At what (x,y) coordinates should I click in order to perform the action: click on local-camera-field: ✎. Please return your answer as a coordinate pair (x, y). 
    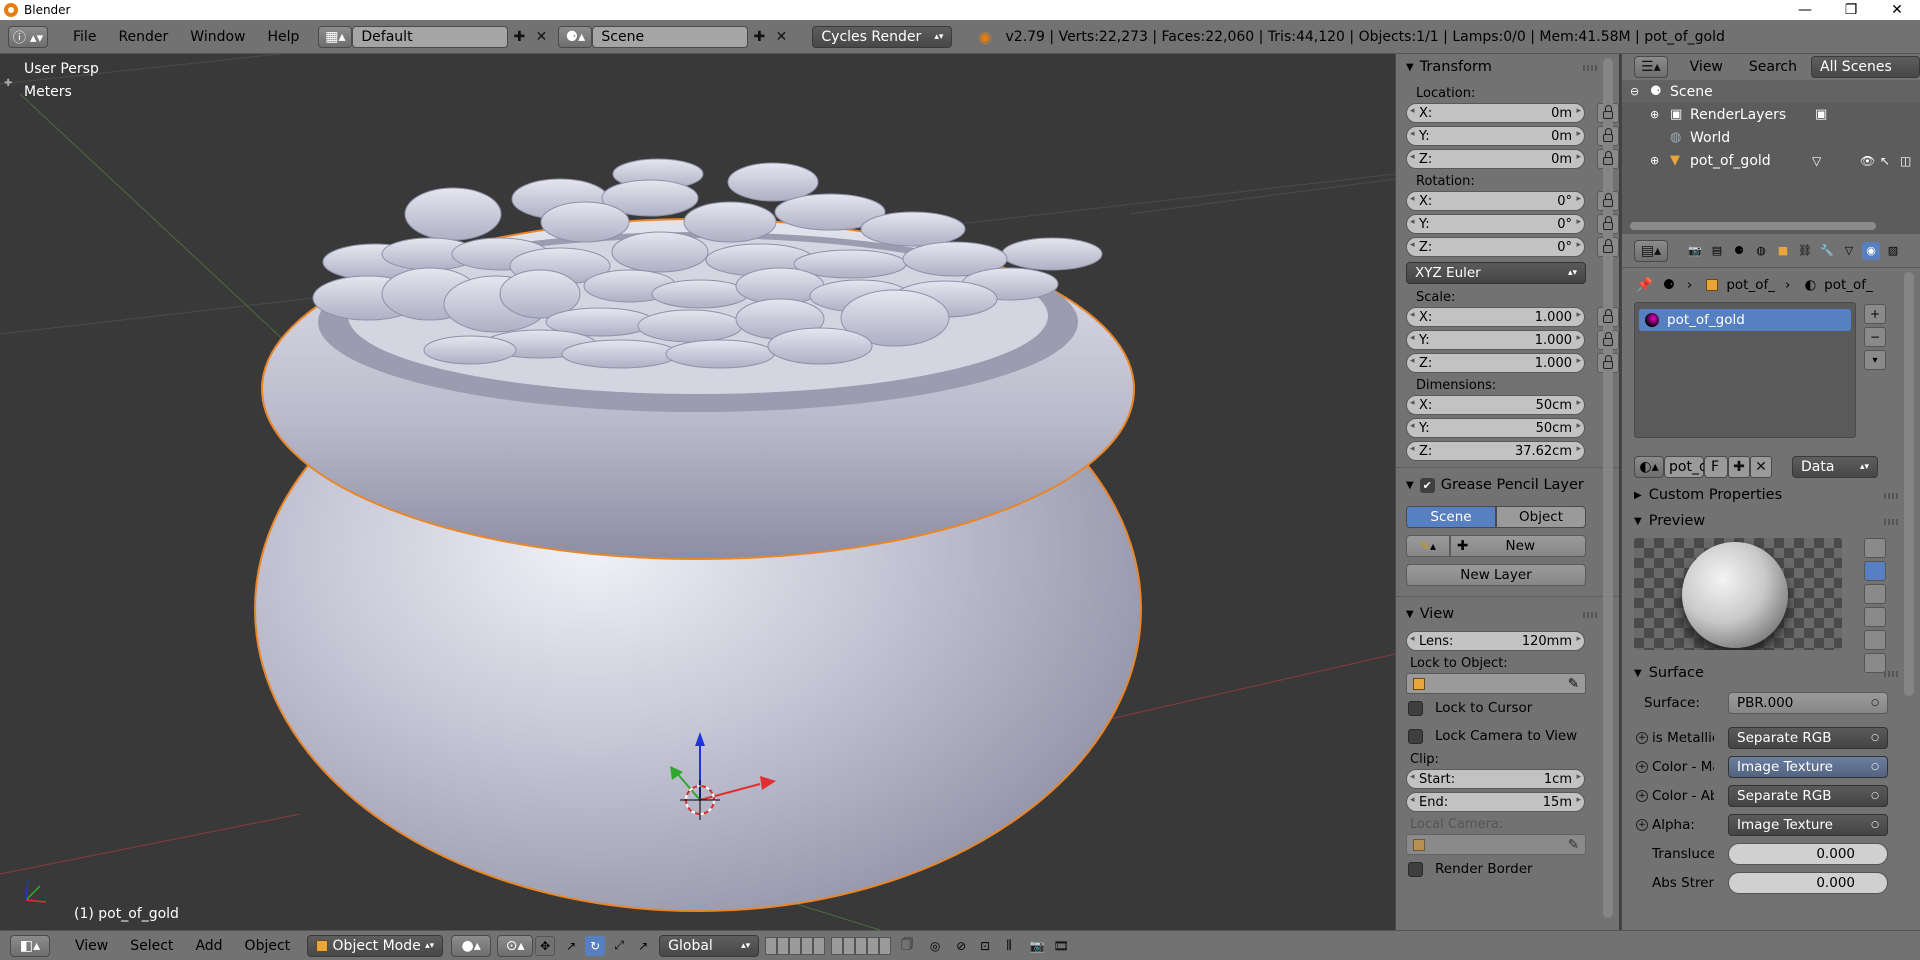
    Looking at the image, I should click on (1496, 844).